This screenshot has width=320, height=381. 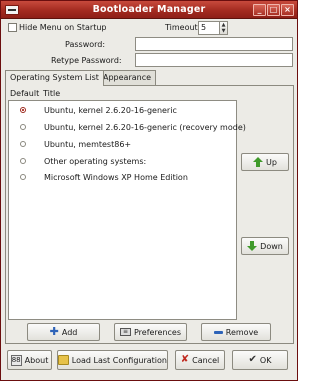 I want to click on tab-operating-system-list: Operating System List, so click(x=54, y=78).